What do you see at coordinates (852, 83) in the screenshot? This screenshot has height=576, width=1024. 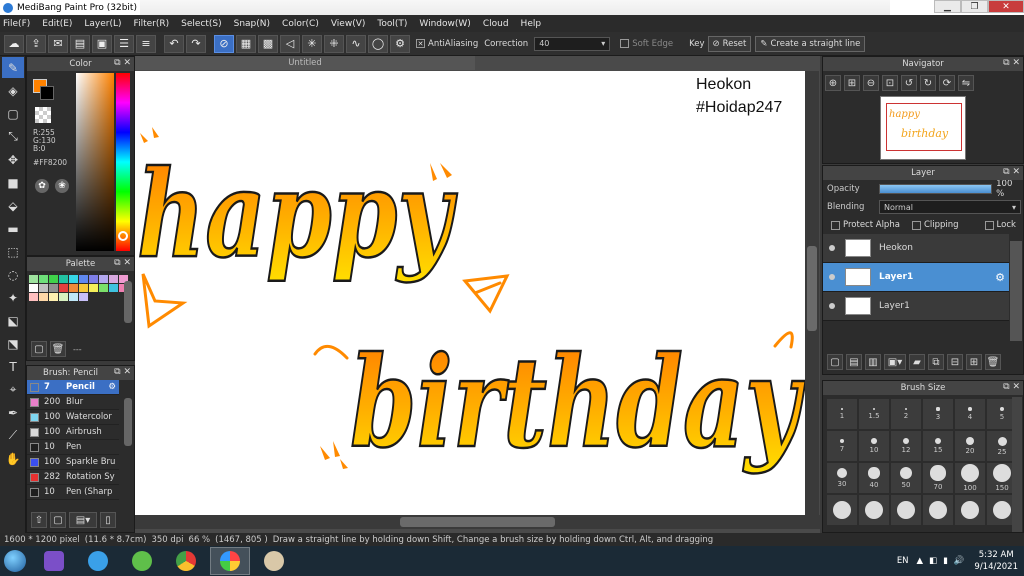 I see `zoom-fit-icon: ⊞` at bounding box center [852, 83].